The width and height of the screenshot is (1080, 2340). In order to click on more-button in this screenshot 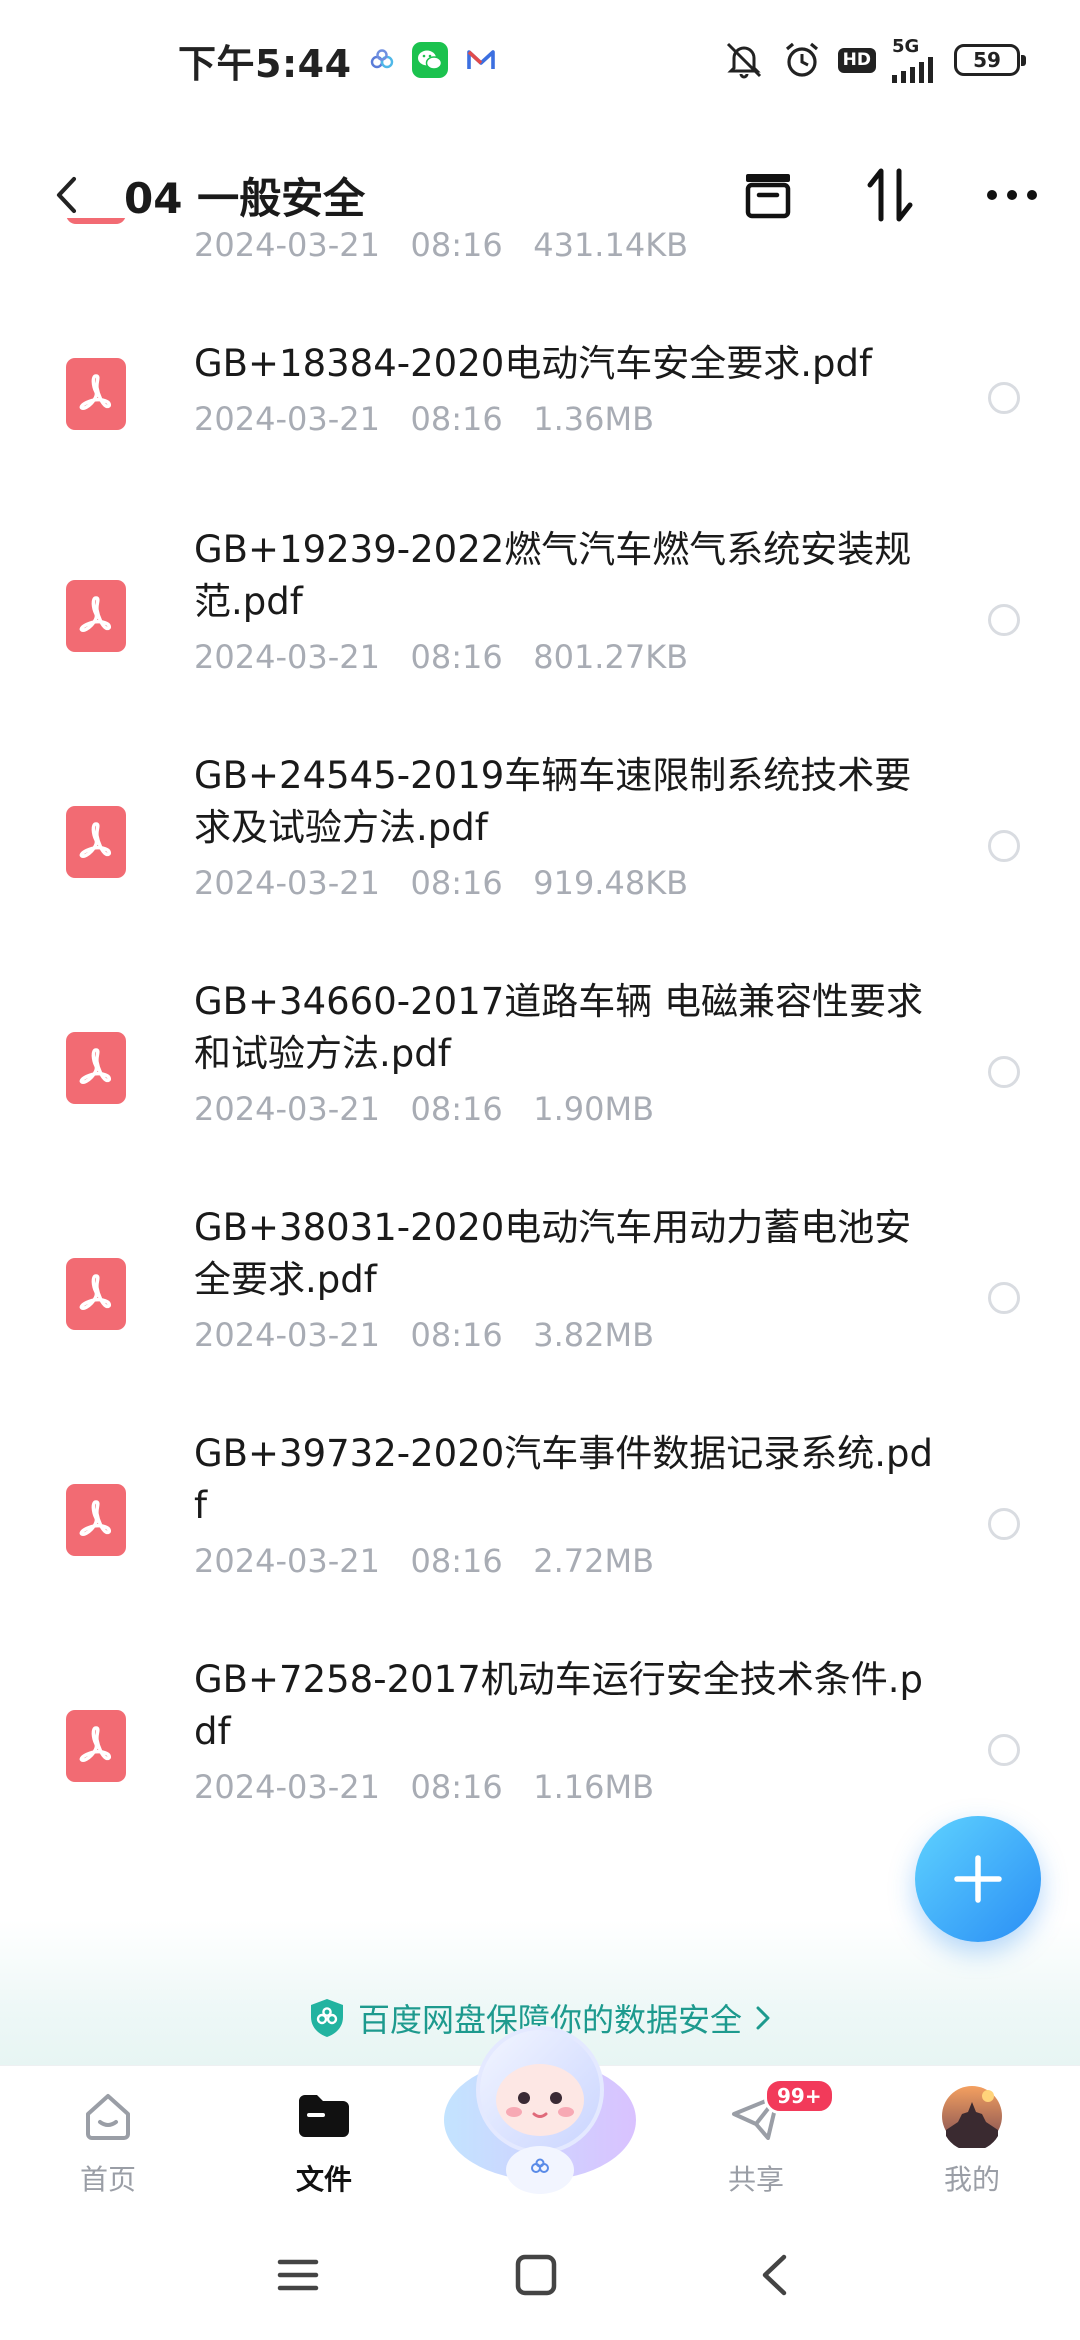, I will do `click(1012, 195)`.